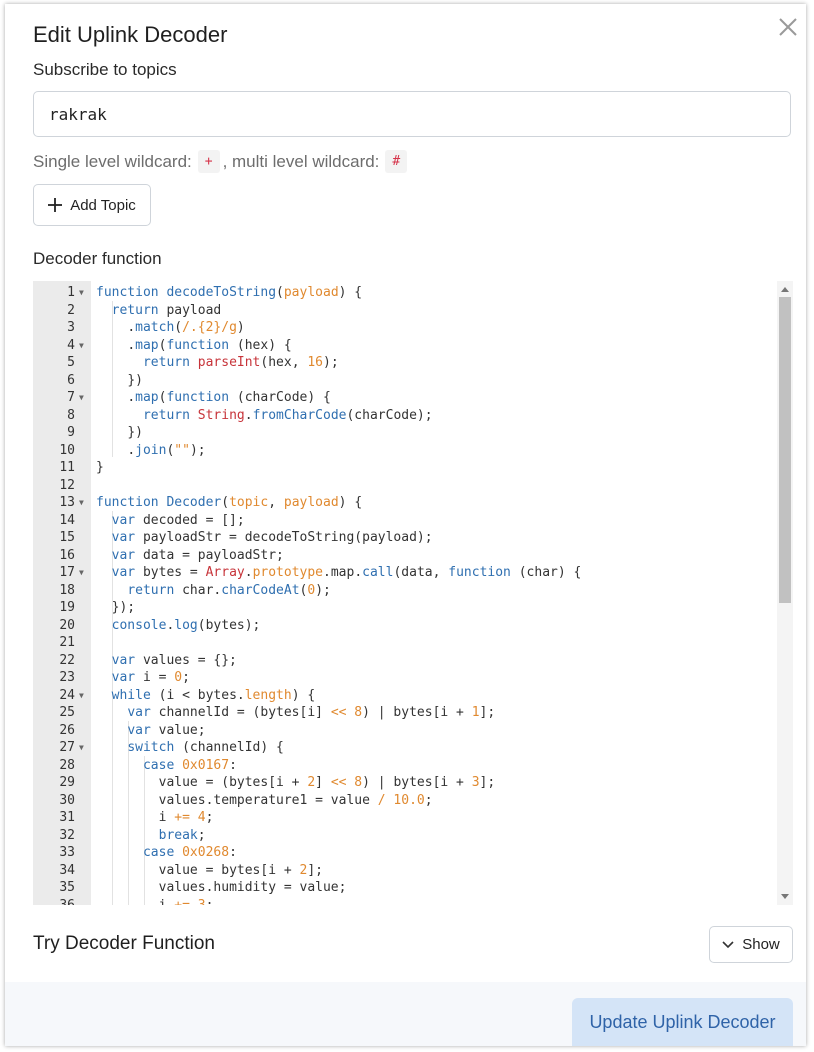 The image size is (814, 1052). What do you see at coordinates (131, 327) in the screenshot?
I see `code-token: .` at bounding box center [131, 327].